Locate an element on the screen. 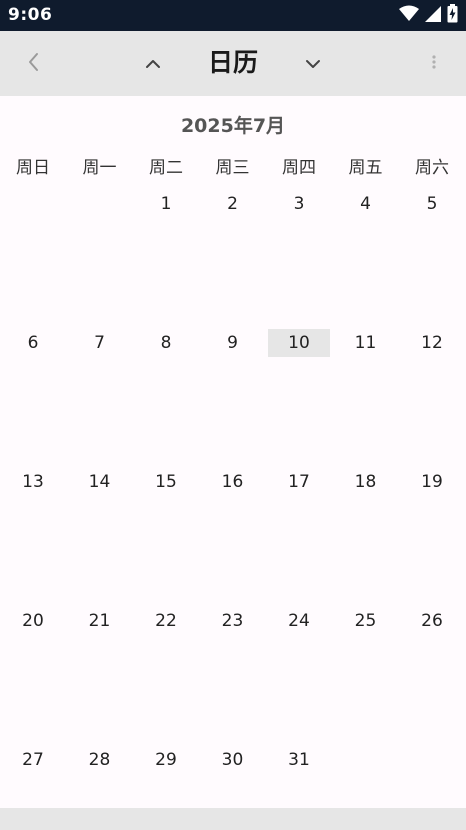 The width and height of the screenshot is (466, 830). chevron-left-icon is located at coordinates (33, 64).